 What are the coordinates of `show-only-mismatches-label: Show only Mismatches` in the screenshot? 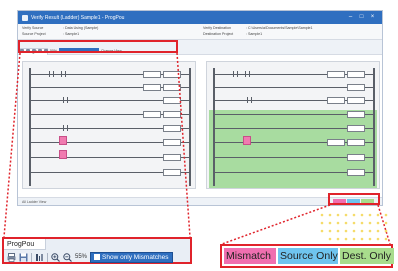 It's located at (135, 257).